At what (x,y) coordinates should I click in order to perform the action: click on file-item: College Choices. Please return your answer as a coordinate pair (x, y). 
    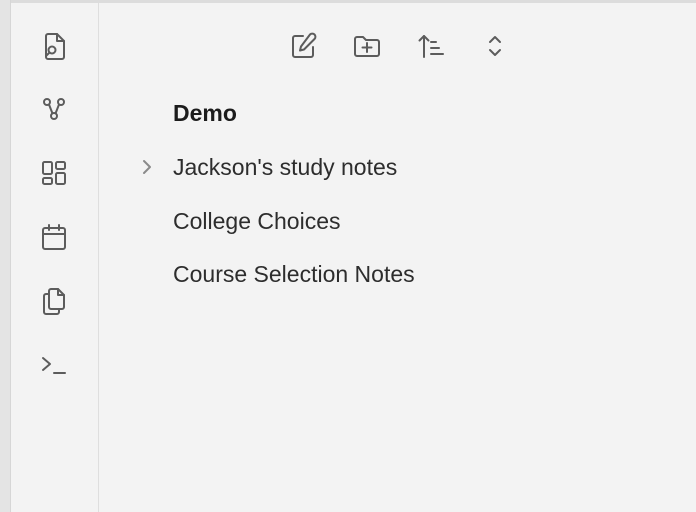
    Looking at the image, I should click on (379, 221).